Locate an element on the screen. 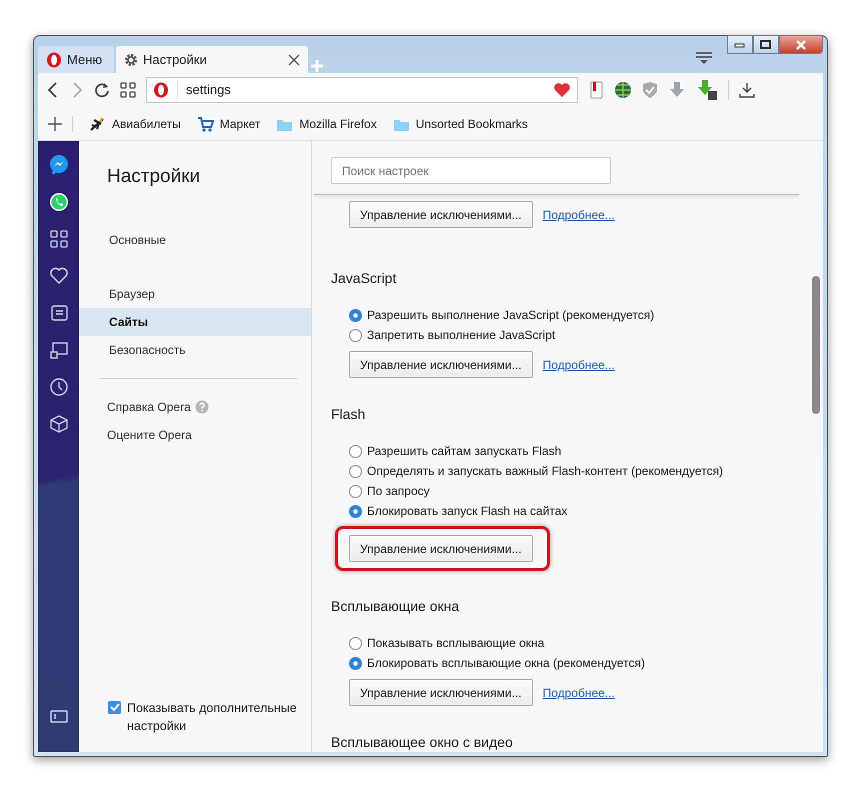 This screenshot has width=862, height=791. help-link: Оцените Opera is located at coordinates (149, 435).